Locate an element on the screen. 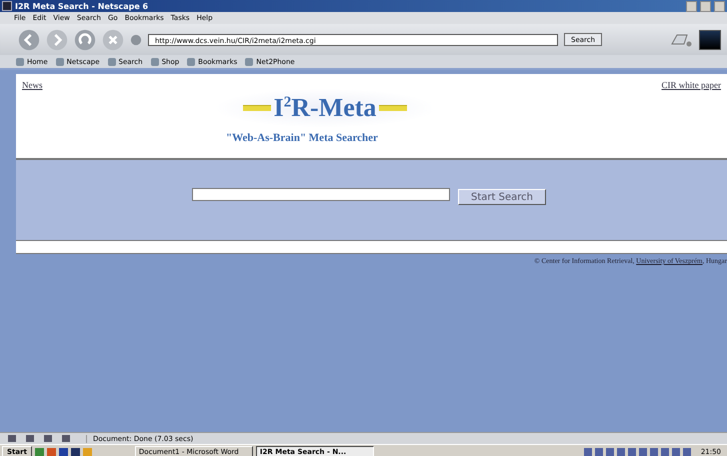 The height and width of the screenshot is (456, 727). back-icon is located at coordinates (29, 39).